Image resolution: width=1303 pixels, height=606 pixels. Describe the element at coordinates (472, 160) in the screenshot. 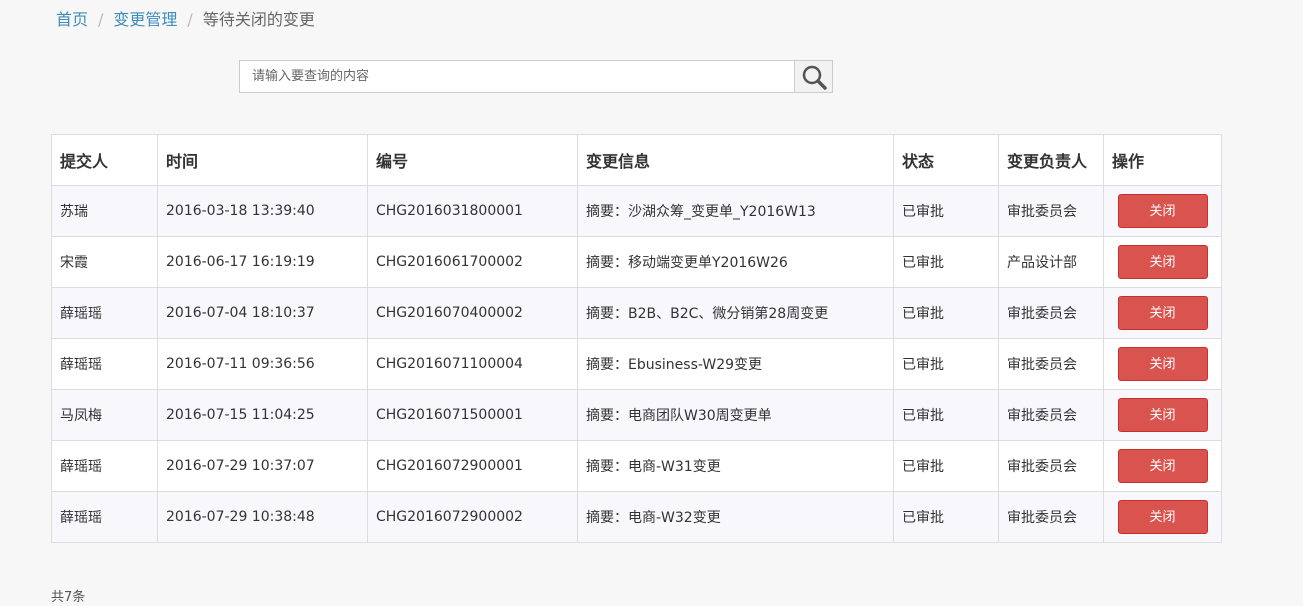

I see `column-header-code: 编号` at that location.